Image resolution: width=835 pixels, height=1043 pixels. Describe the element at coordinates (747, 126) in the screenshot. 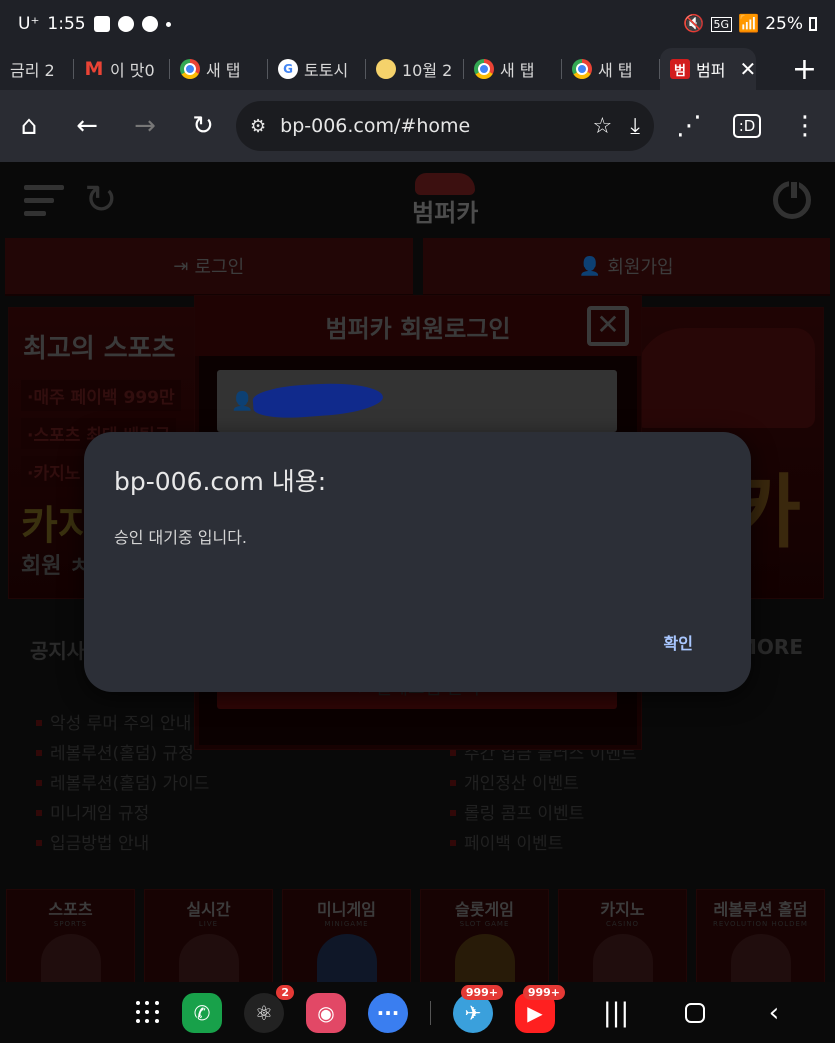

I see `tab-switcher-icon: :D` at that location.